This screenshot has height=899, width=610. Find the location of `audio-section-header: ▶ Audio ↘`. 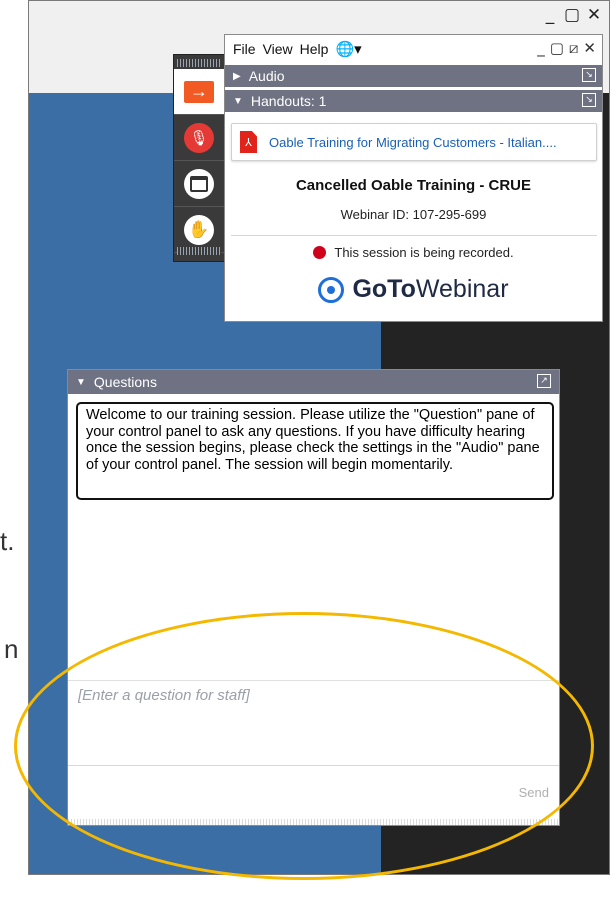

audio-section-header: ▶ Audio ↘ is located at coordinates (413, 76).